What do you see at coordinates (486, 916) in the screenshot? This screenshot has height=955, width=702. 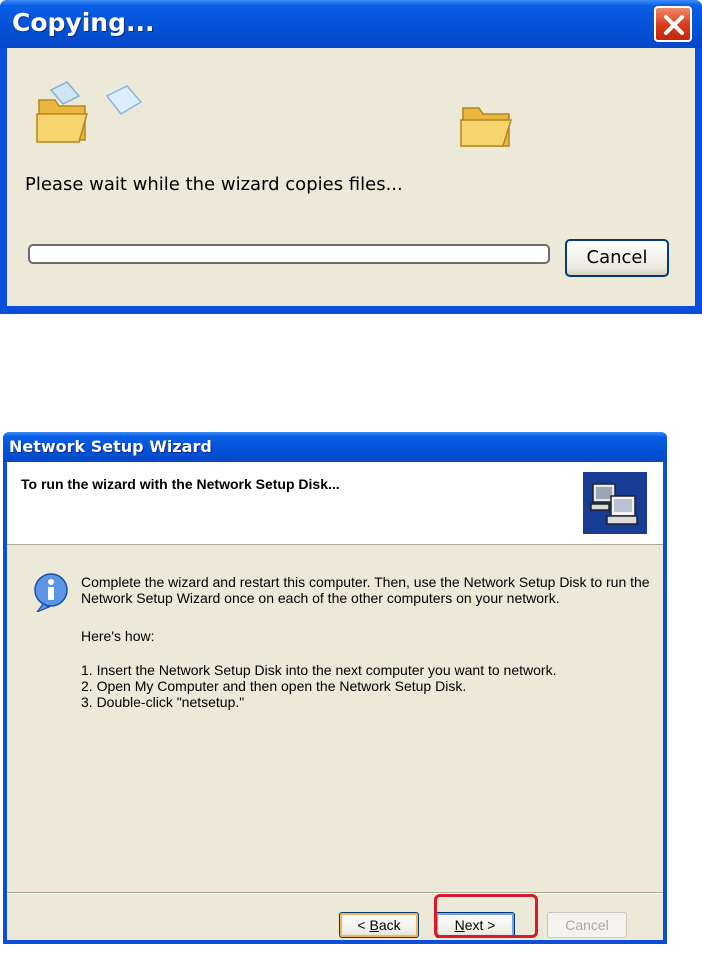 I see `next-button-highlight` at bounding box center [486, 916].